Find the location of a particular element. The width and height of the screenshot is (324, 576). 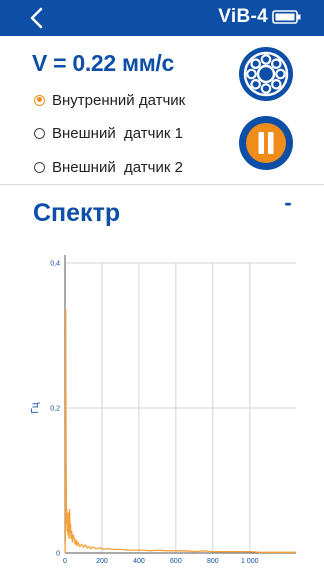

sensor-option-label: Внутренний датчик is located at coordinates (119, 100).